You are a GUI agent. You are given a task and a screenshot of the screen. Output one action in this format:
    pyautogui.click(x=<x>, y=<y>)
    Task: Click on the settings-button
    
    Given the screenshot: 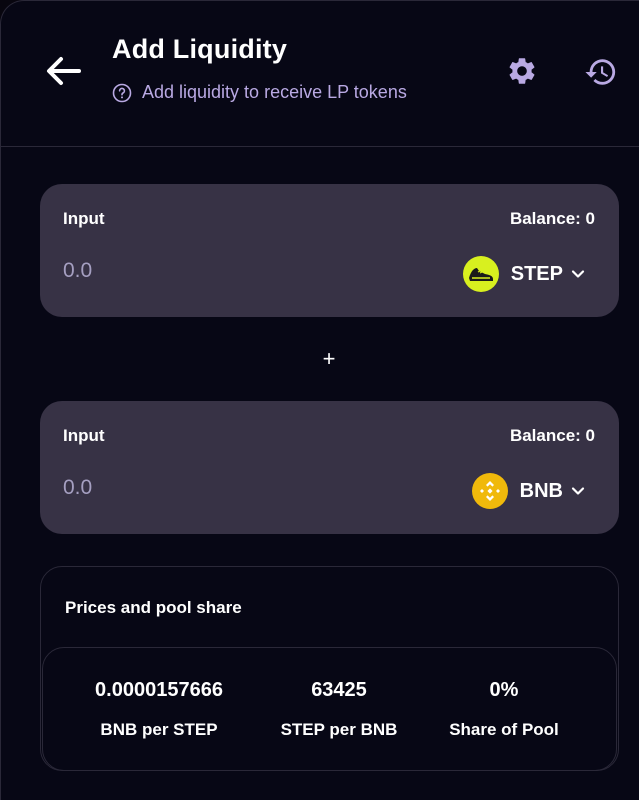 What is the action you would take?
    pyautogui.click(x=522, y=71)
    